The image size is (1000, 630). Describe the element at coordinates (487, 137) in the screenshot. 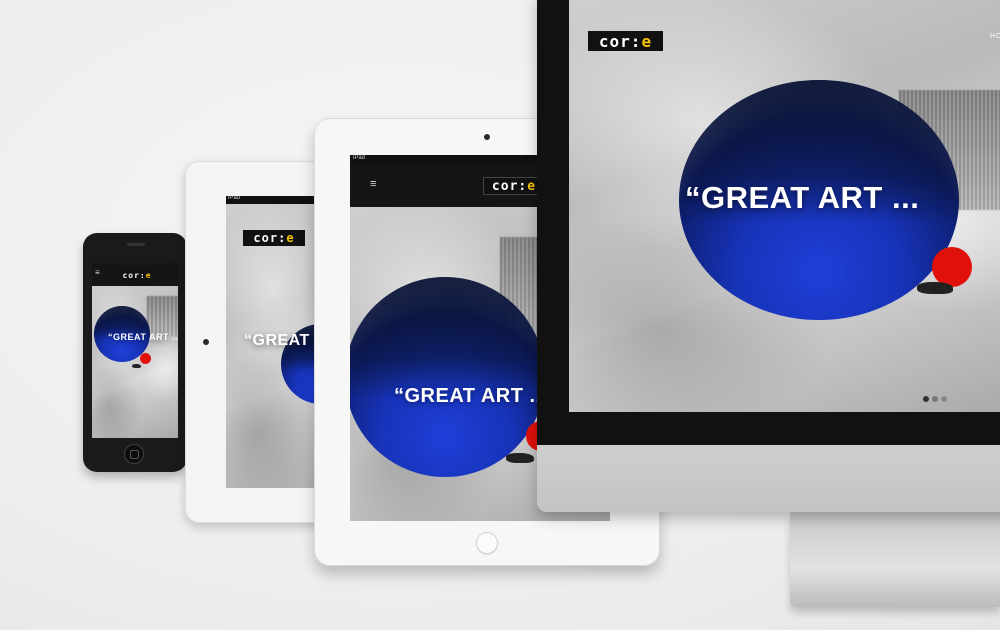

I see `tablet-front-camera` at that location.